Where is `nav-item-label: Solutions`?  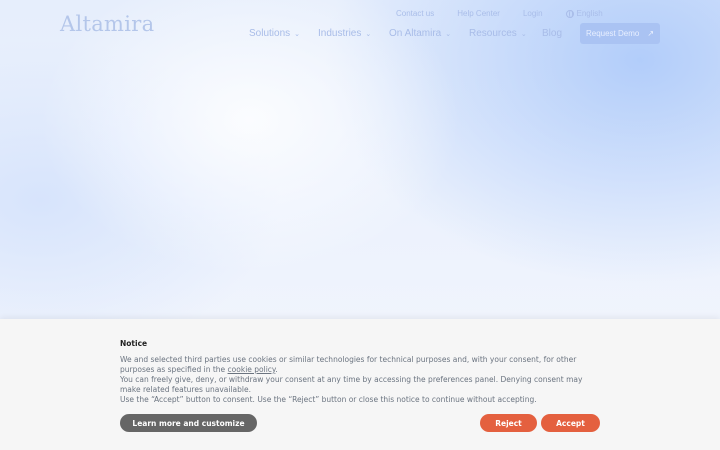
nav-item-label: Solutions is located at coordinates (270, 33).